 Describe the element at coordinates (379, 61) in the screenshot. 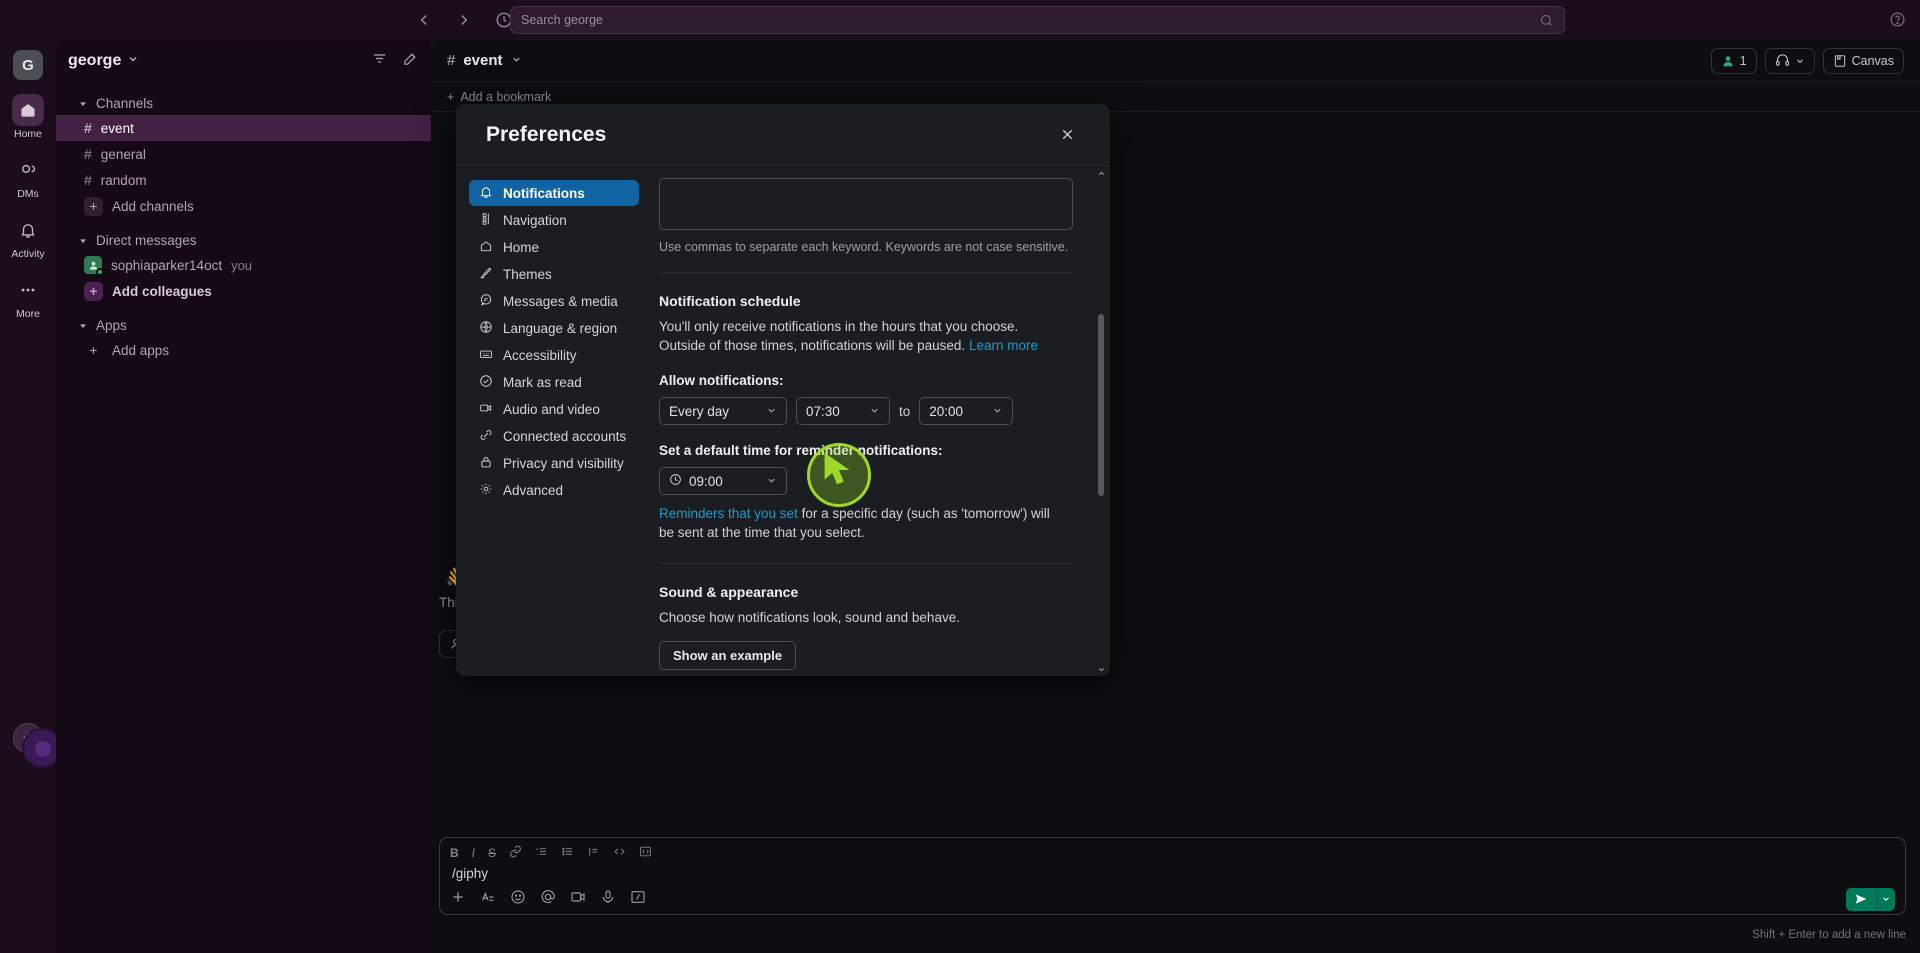

I see `filter-icon` at that location.